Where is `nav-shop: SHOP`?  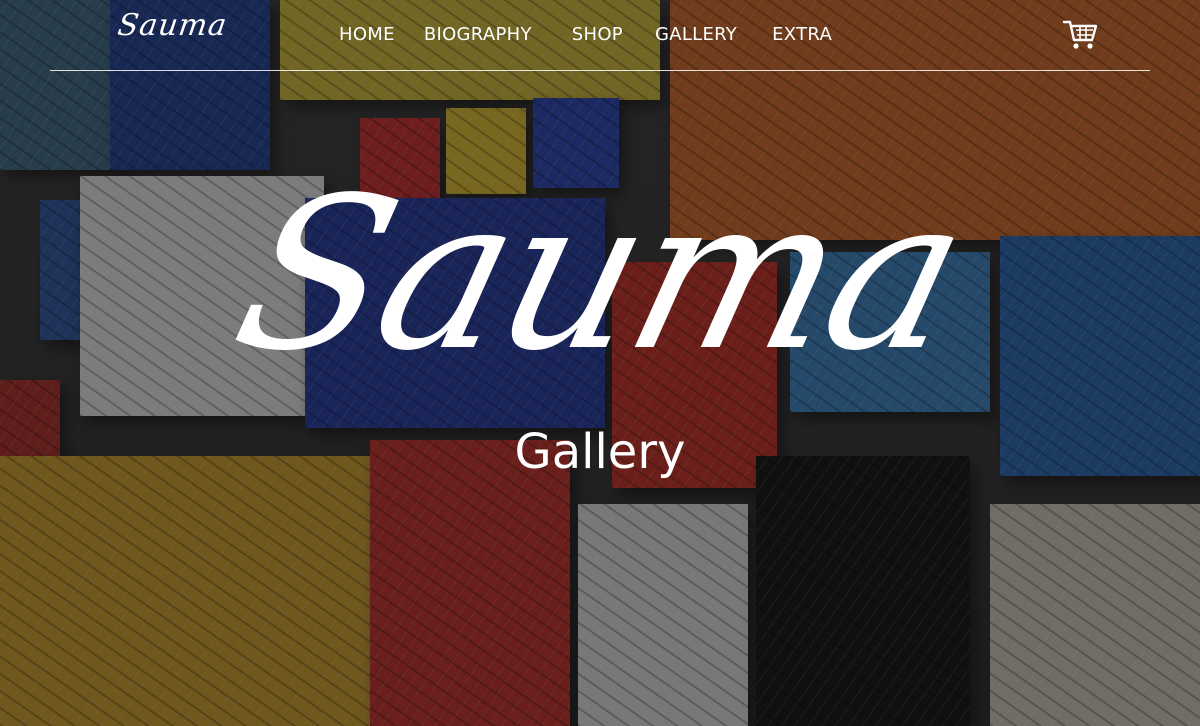
nav-shop: SHOP is located at coordinates (597, 34).